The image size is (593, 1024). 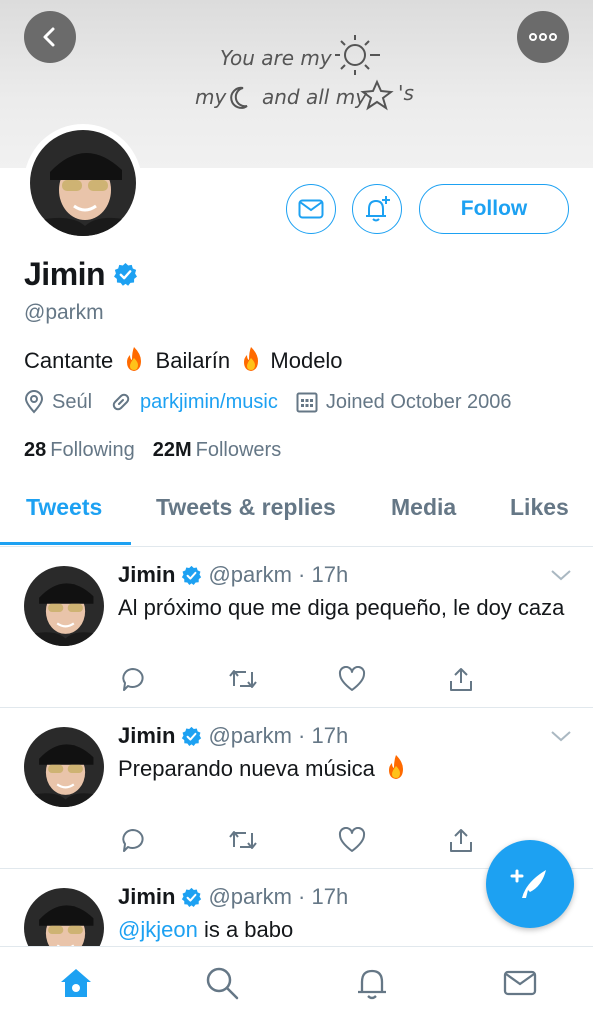 I want to click on tweet-text-row: Preparando nueva música, so click(x=343, y=768).